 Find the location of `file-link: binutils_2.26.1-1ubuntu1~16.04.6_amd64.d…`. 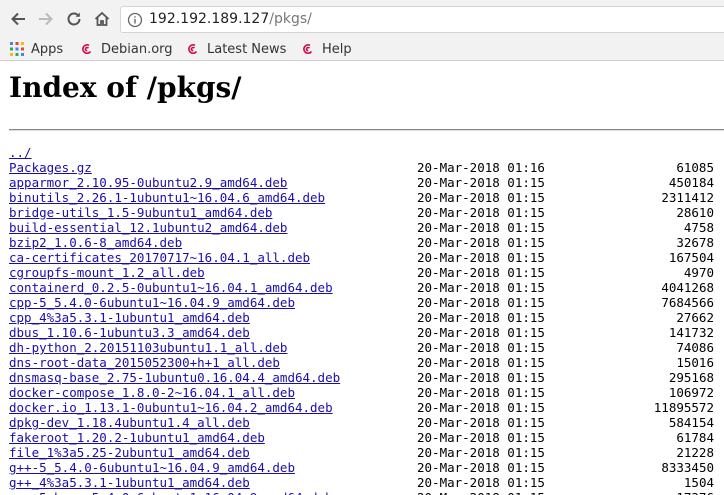

file-link: binutils_2.26.1-1ubuntu1~16.04.6_amd64.d… is located at coordinates (167, 197).